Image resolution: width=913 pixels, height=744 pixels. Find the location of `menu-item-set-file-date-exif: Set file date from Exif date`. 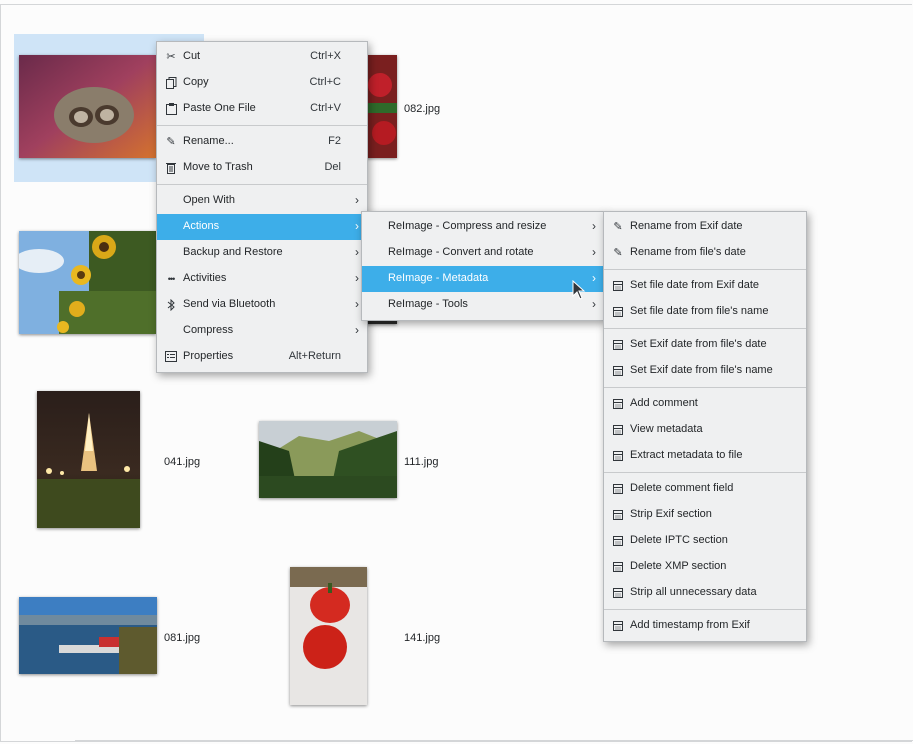

menu-item-set-file-date-exif: Set file date from Exif date is located at coordinates (705, 286).